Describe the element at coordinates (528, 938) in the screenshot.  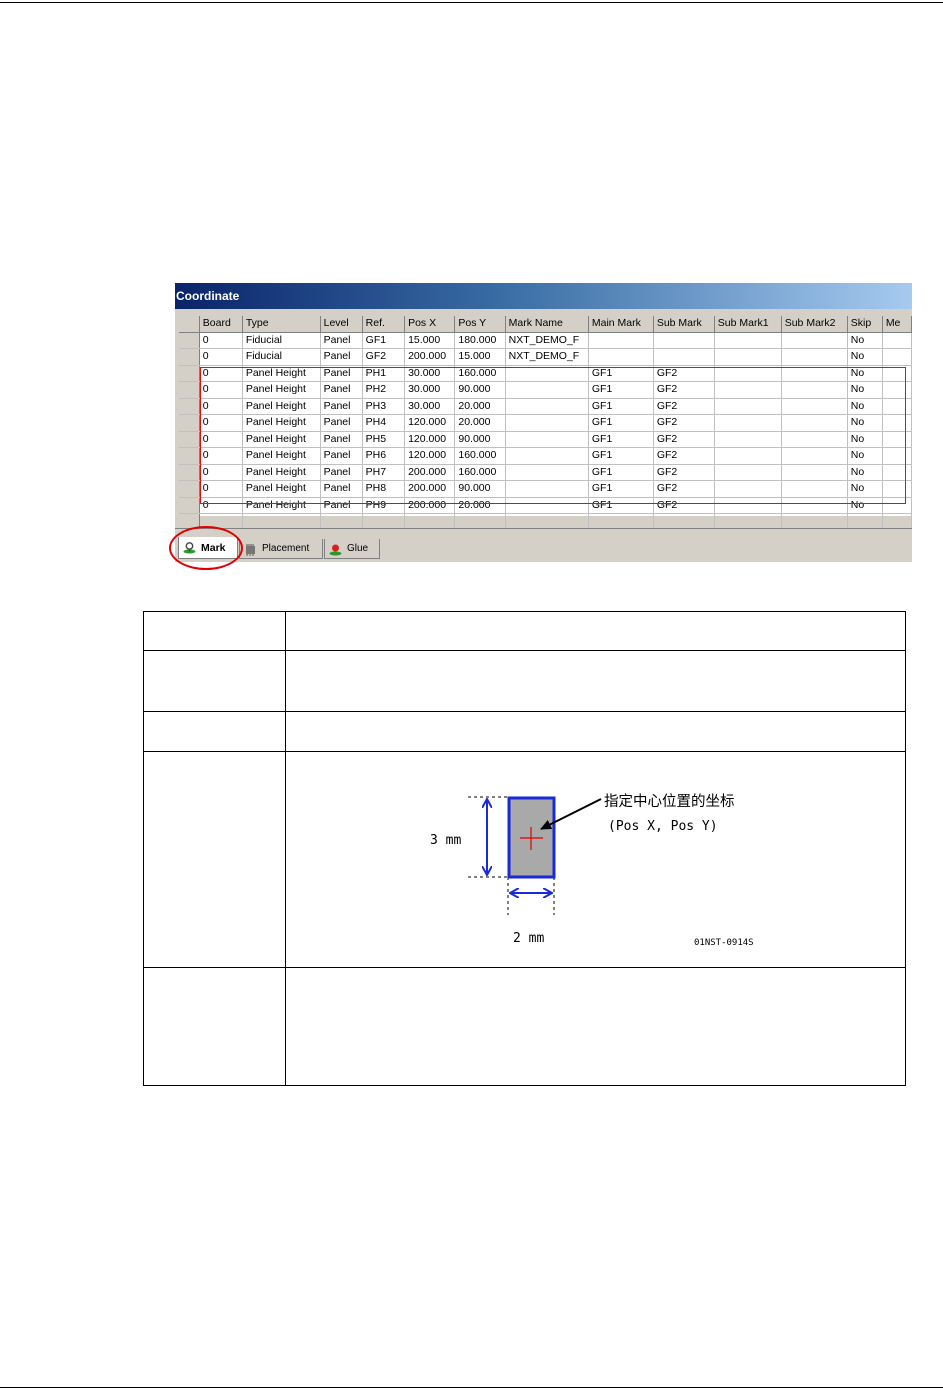
I see `width-label: 2 mm` at that location.